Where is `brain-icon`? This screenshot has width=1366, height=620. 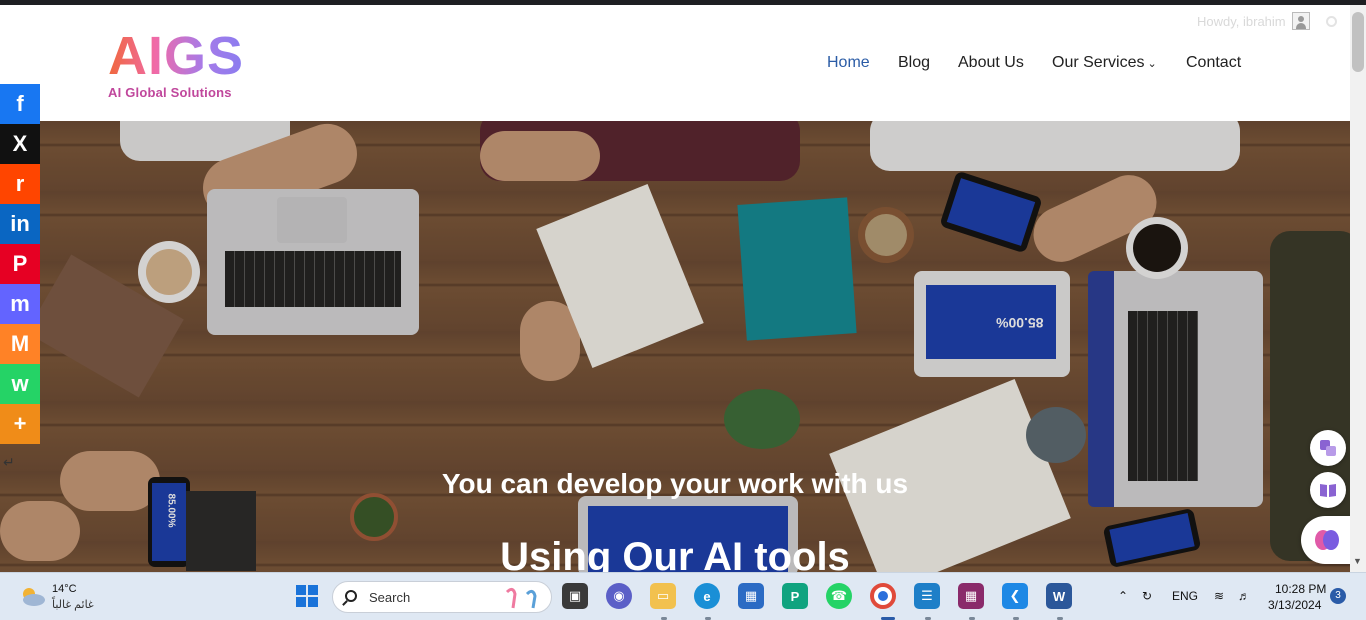
brain-icon is located at coordinates (1327, 540).